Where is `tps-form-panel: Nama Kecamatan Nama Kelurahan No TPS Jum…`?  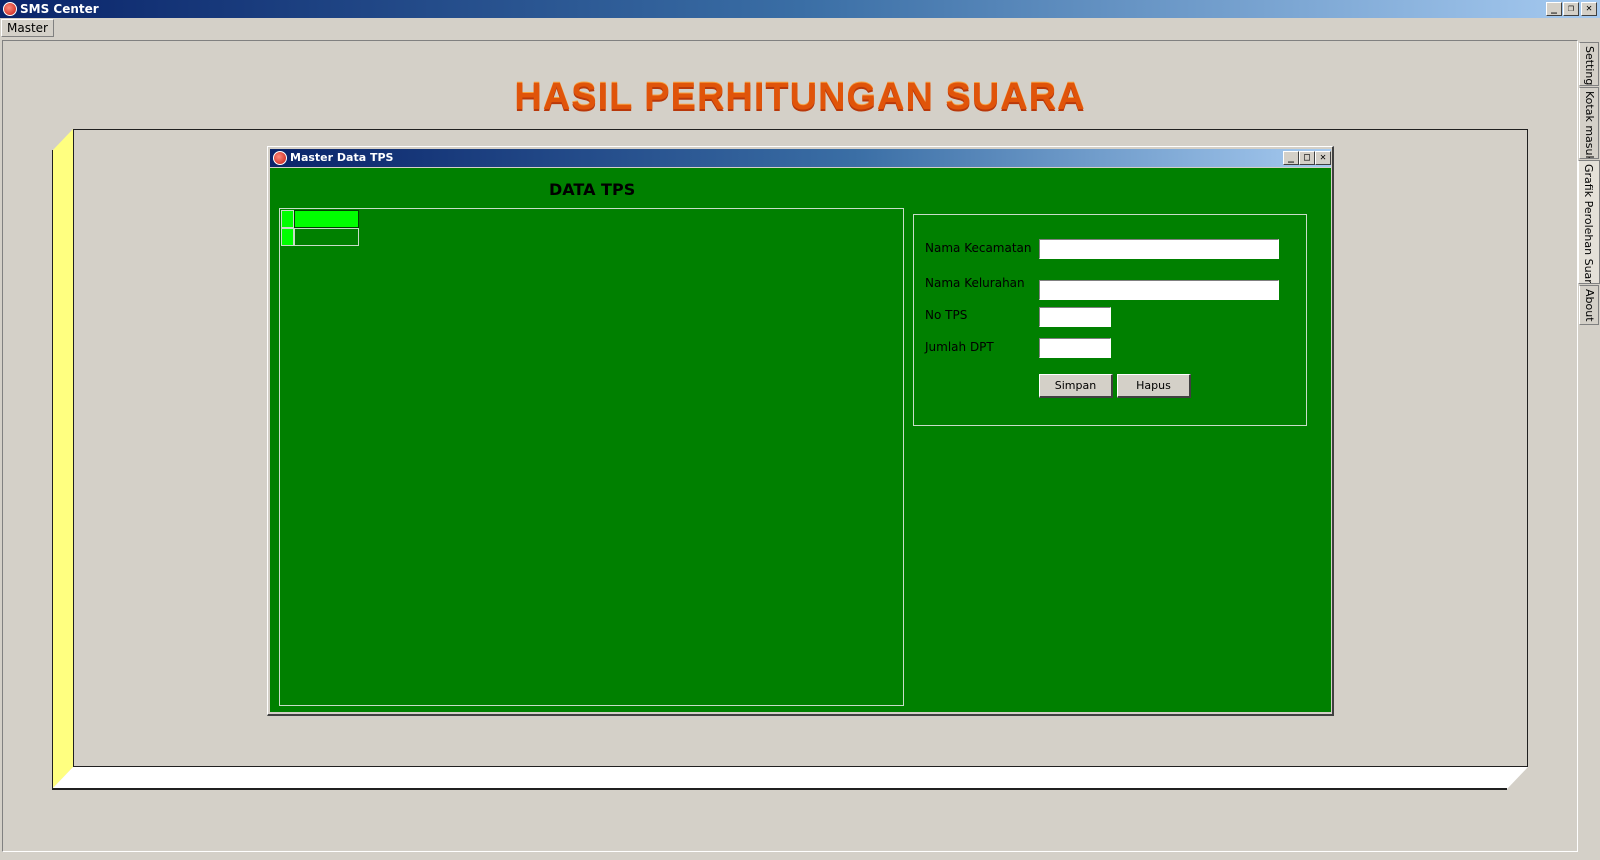 tps-form-panel: Nama Kecamatan Nama Kelurahan No TPS Jum… is located at coordinates (1110, 320).